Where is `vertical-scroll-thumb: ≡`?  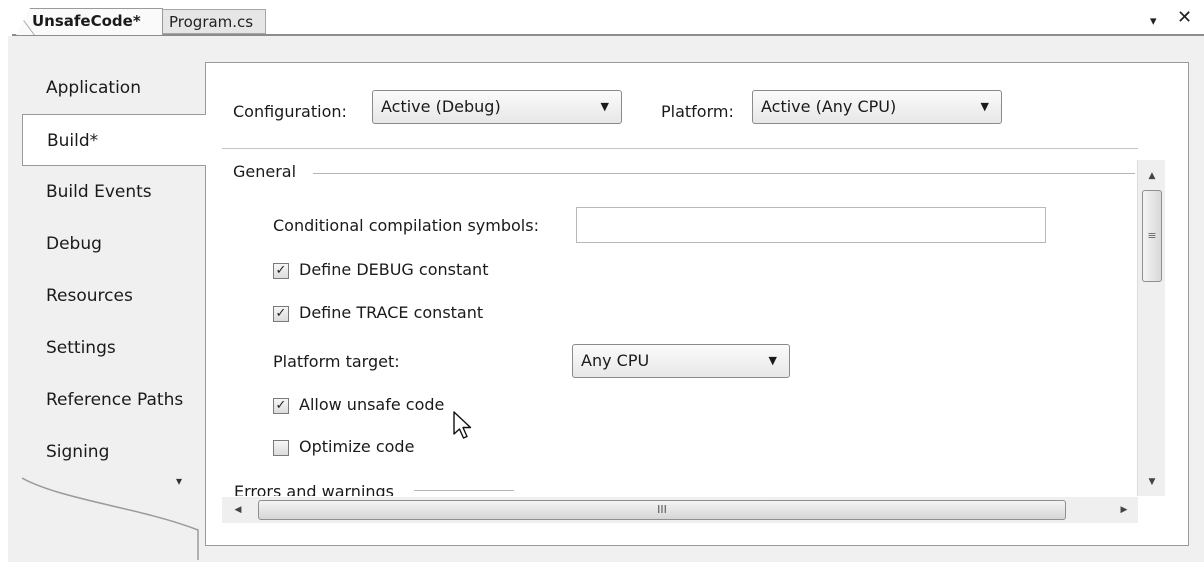 vertical-scroll-thumb: ≡ is located at coordinates (1152, 236).